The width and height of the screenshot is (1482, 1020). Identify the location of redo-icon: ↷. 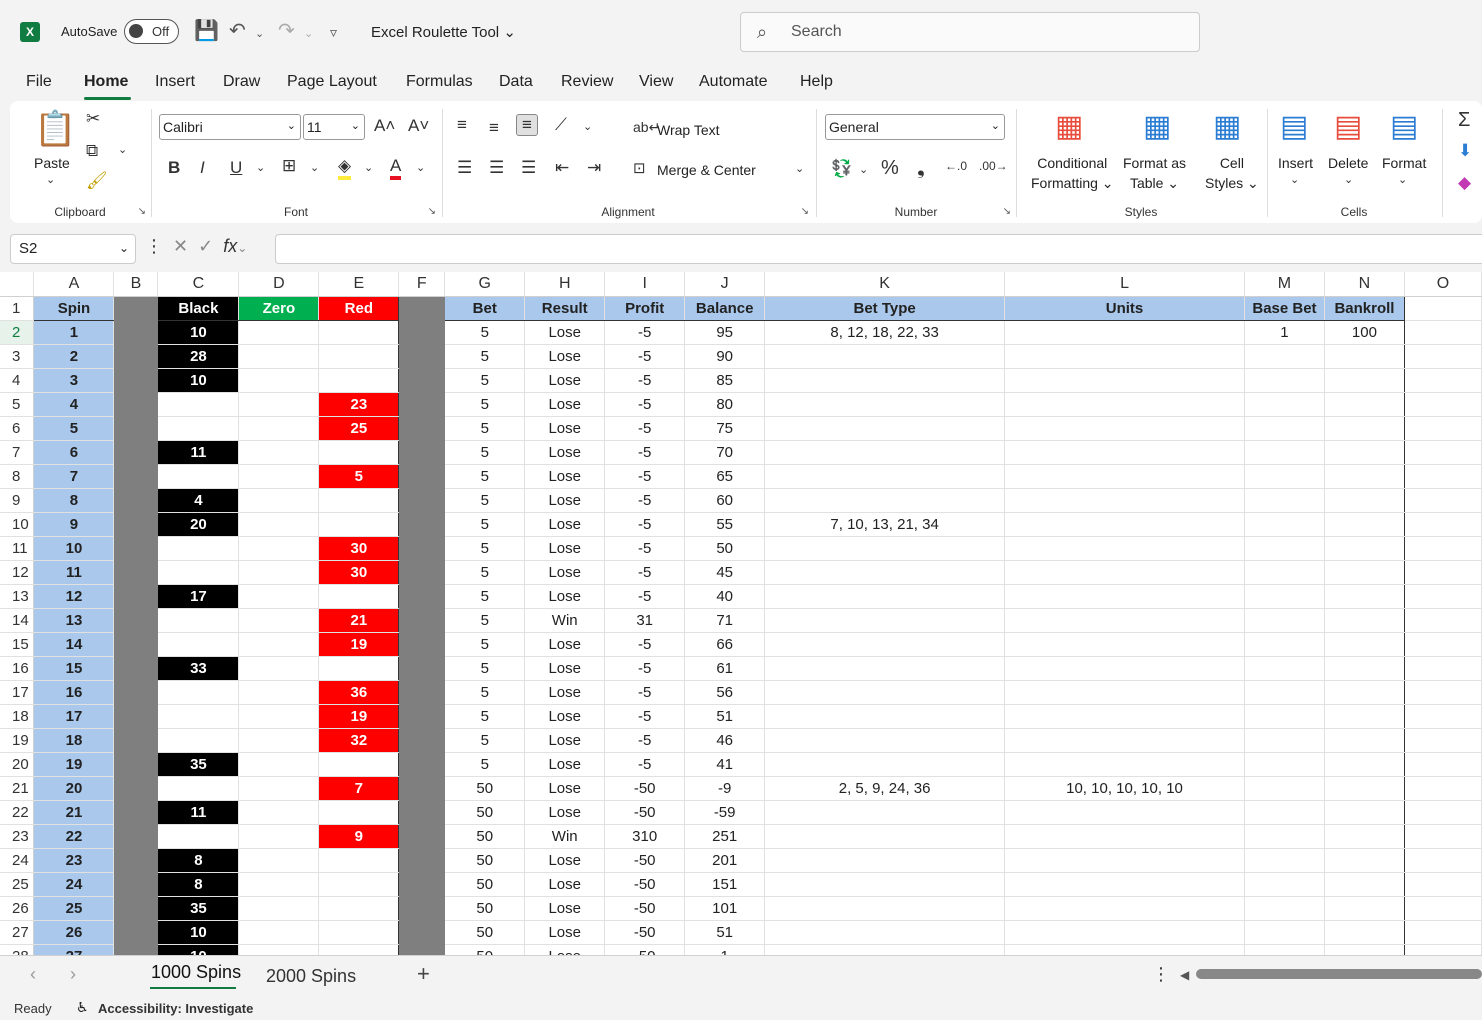
(286, 30).